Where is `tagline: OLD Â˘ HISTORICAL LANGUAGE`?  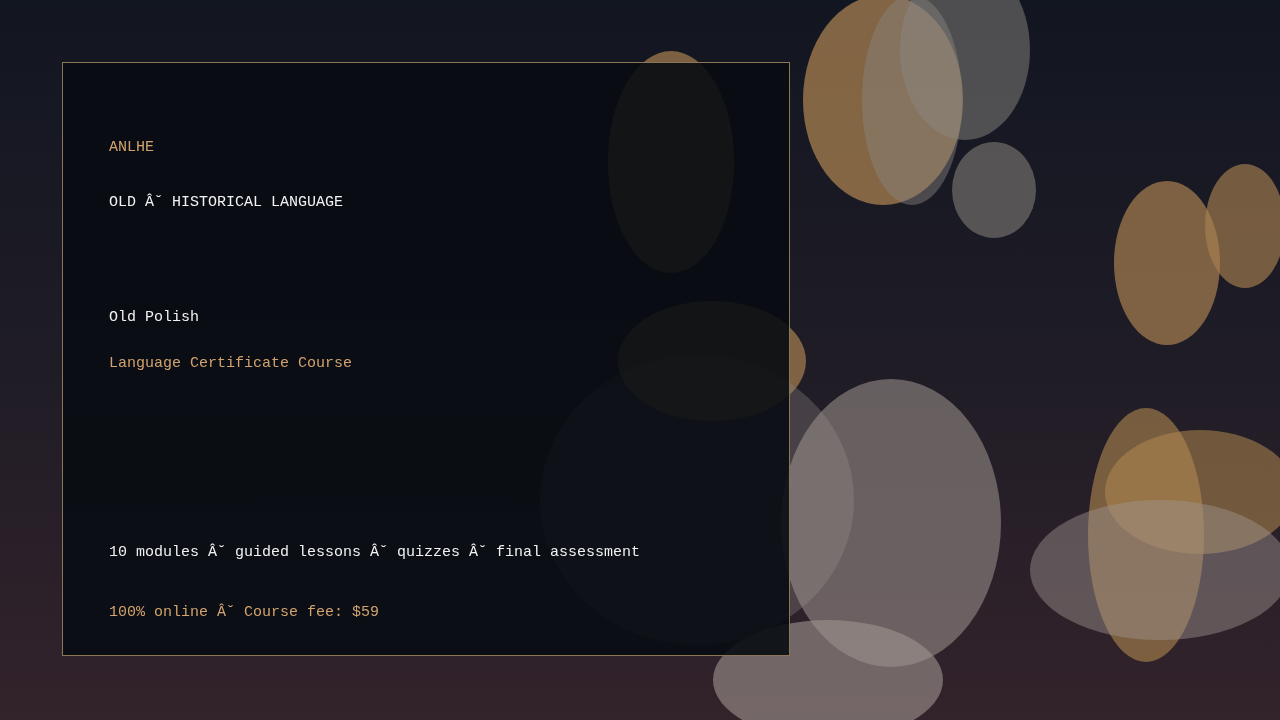
tagline: OLD Â˘ HISTORICAL LANGUAGE is located at coordinates (226, 203).